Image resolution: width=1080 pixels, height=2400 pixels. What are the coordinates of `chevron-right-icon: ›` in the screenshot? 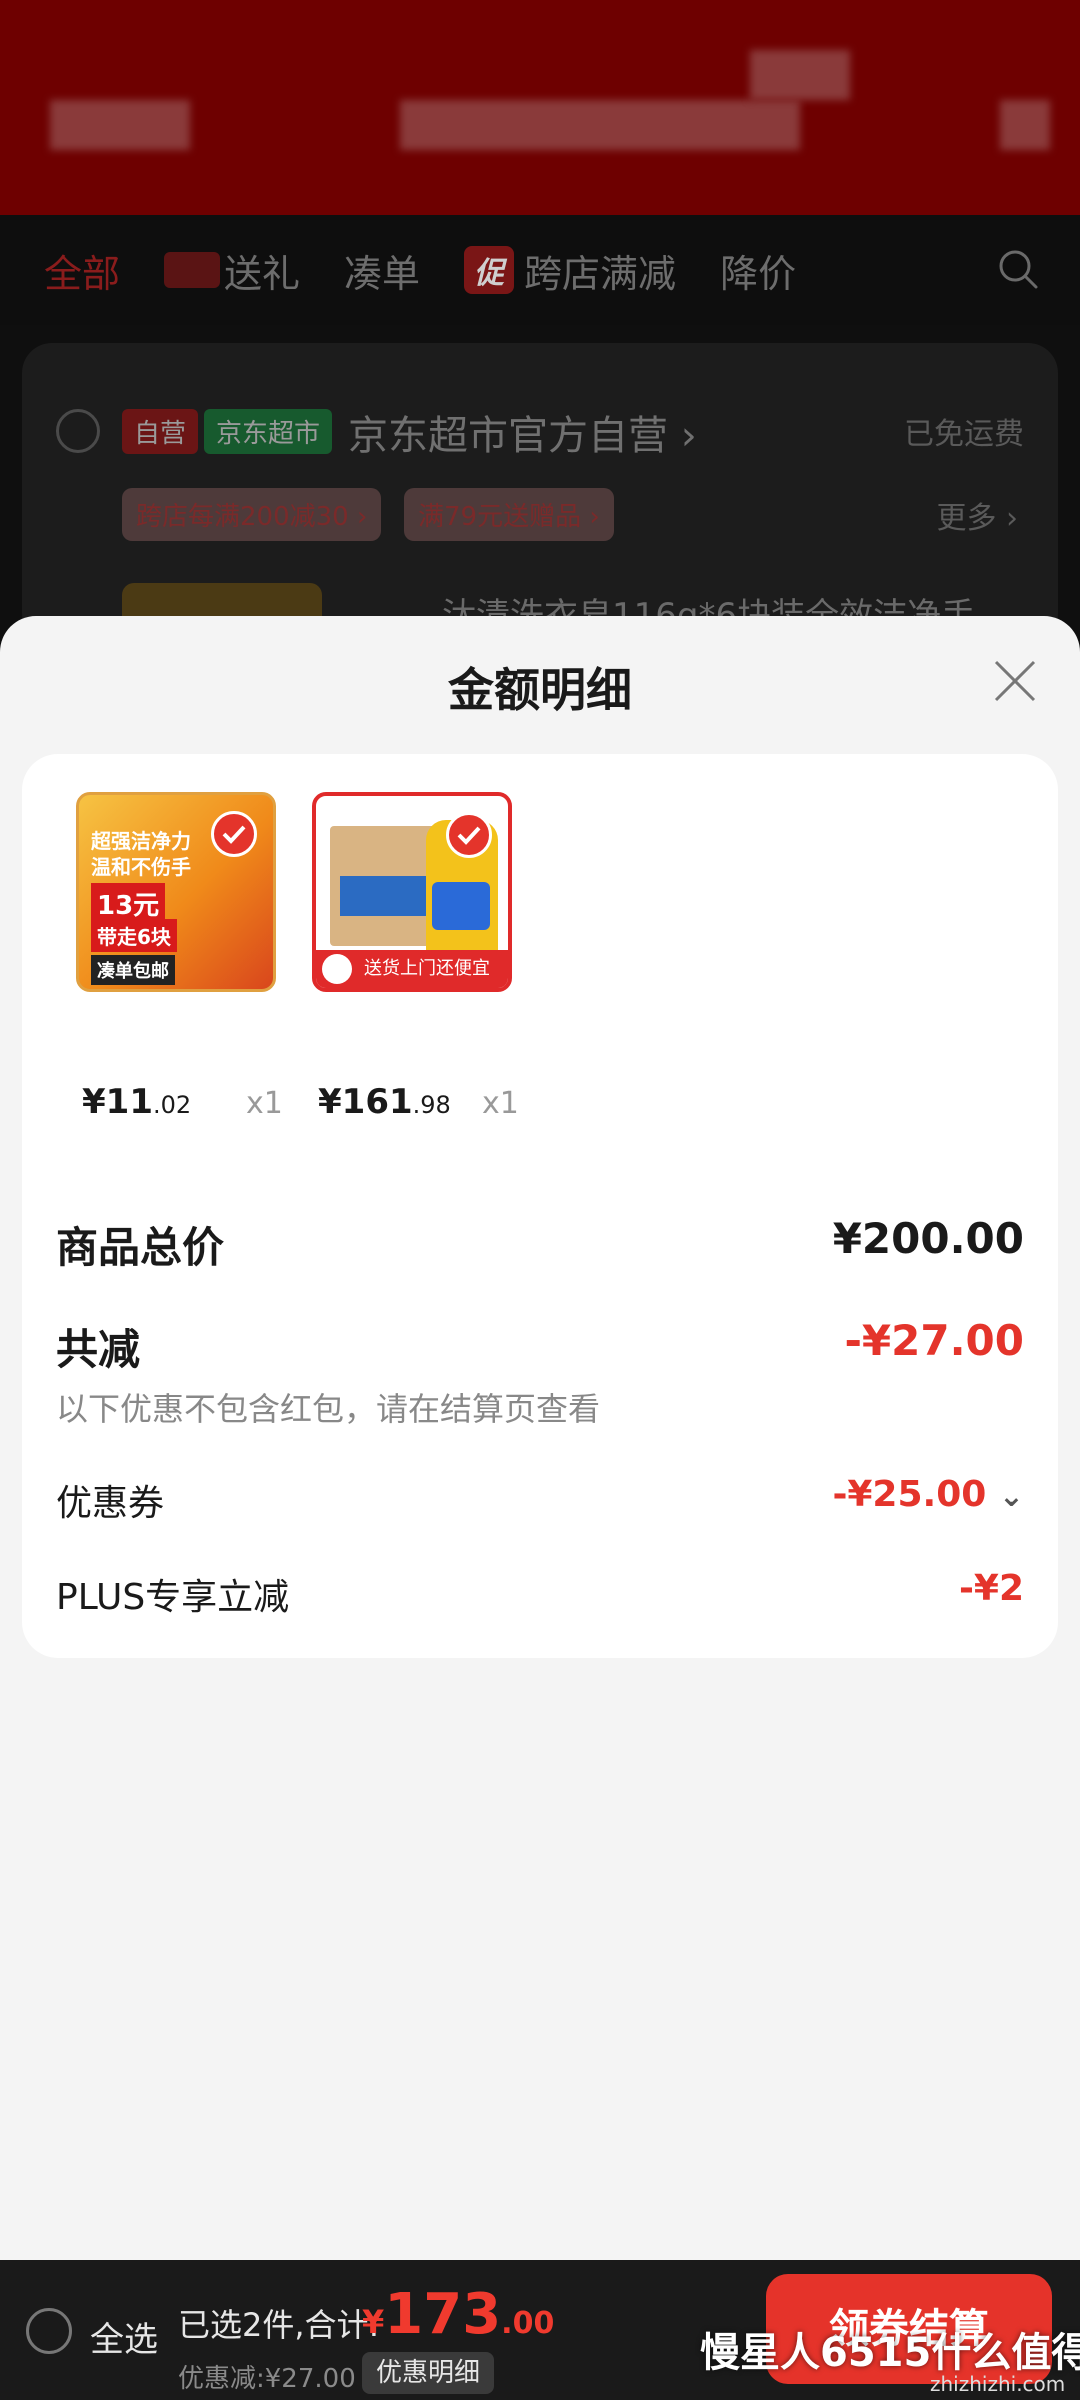 It's located at (688, 436).